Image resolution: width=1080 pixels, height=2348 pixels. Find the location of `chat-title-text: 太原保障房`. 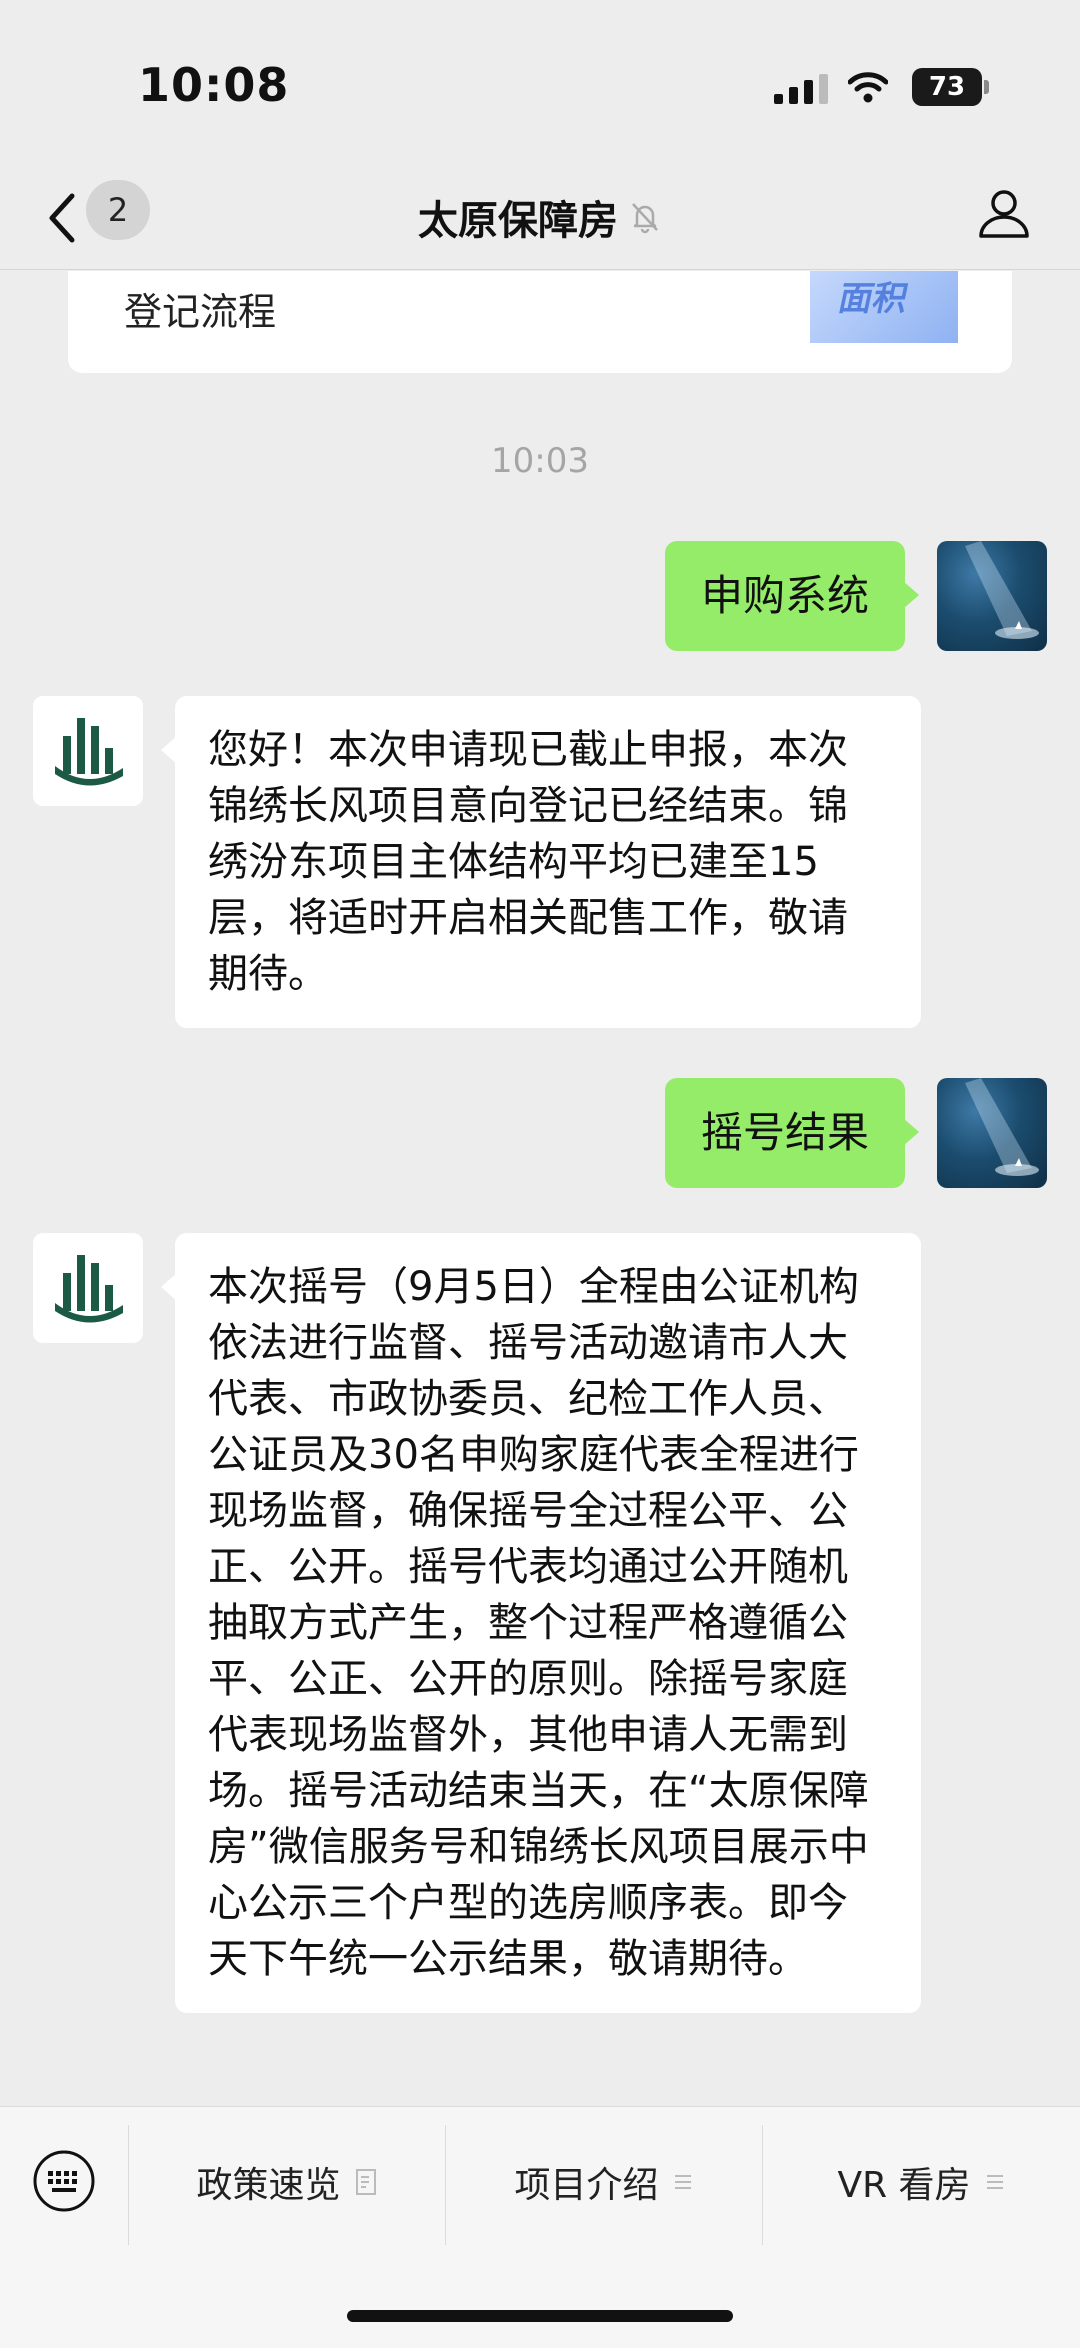

chat-title-text: 太原保障房 is located at coordinates (518, 221).